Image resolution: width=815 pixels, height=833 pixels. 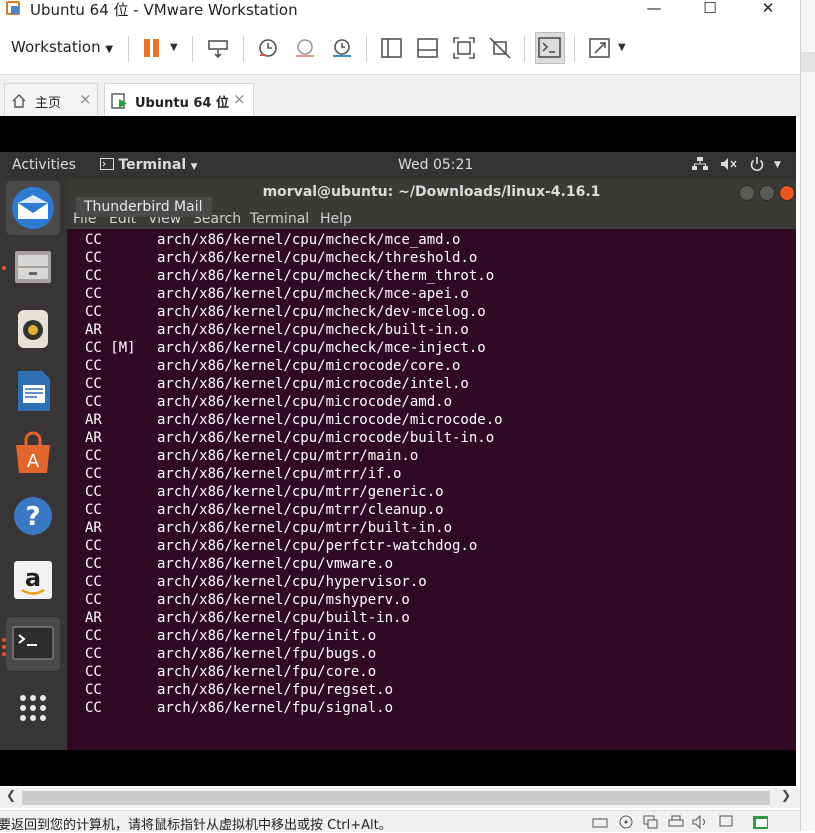 What do you see at coordinates (757, 166) in the screenshot?
I see `power-icon` at bounding box center [757, 166].